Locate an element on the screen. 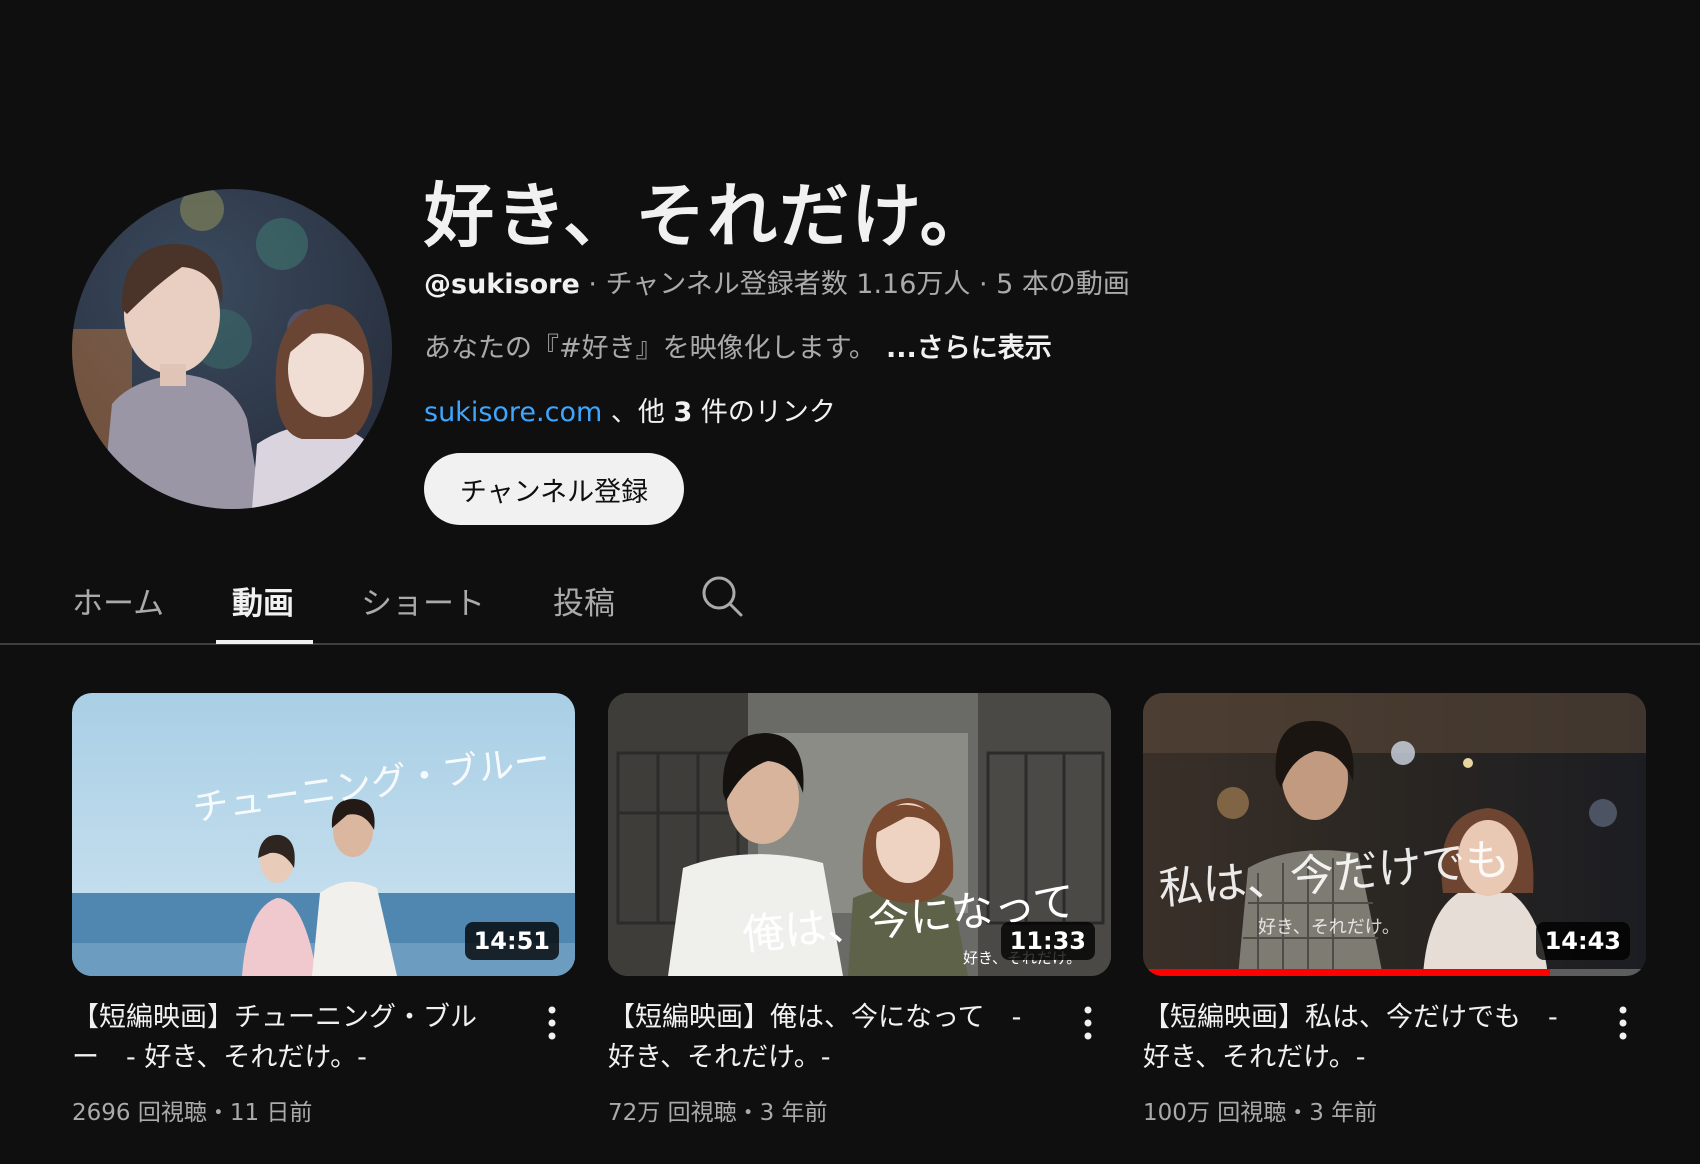  video-meta: 100万 回視聴・3 年前 is located at coordinates (1260, 1113).